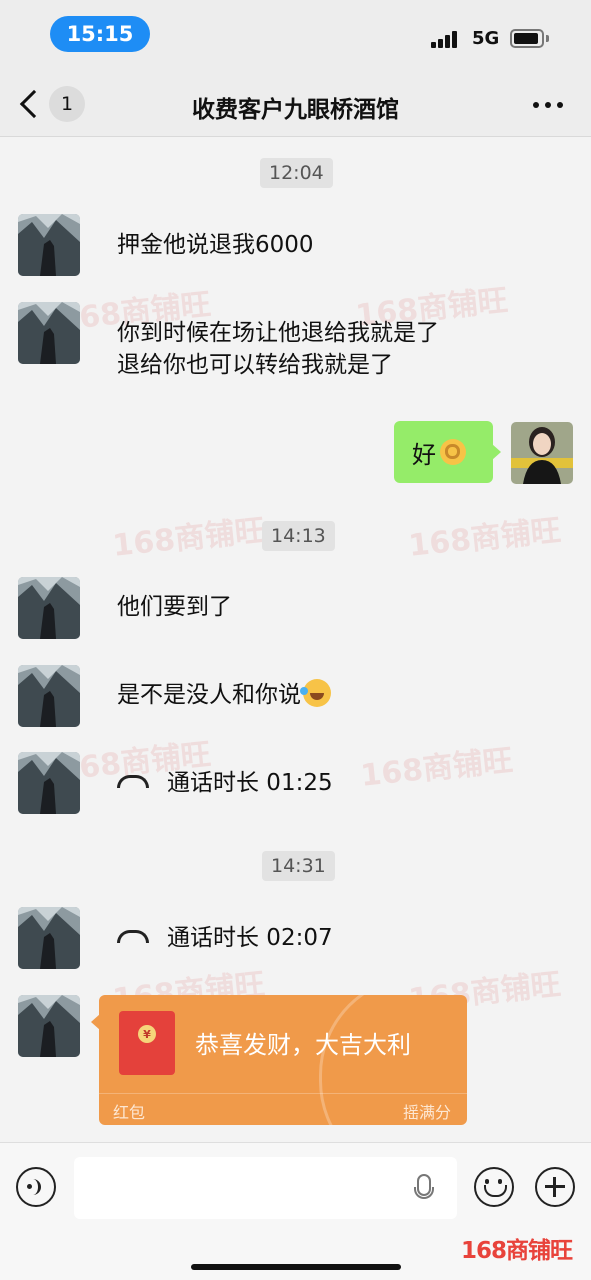 Image resolution: width=591 pixels, height=1280 pixels. What do you see at coordinates (283, 1093) in the screenshot?
I see `red-packet-divider` at bounding box center [283, 1093].